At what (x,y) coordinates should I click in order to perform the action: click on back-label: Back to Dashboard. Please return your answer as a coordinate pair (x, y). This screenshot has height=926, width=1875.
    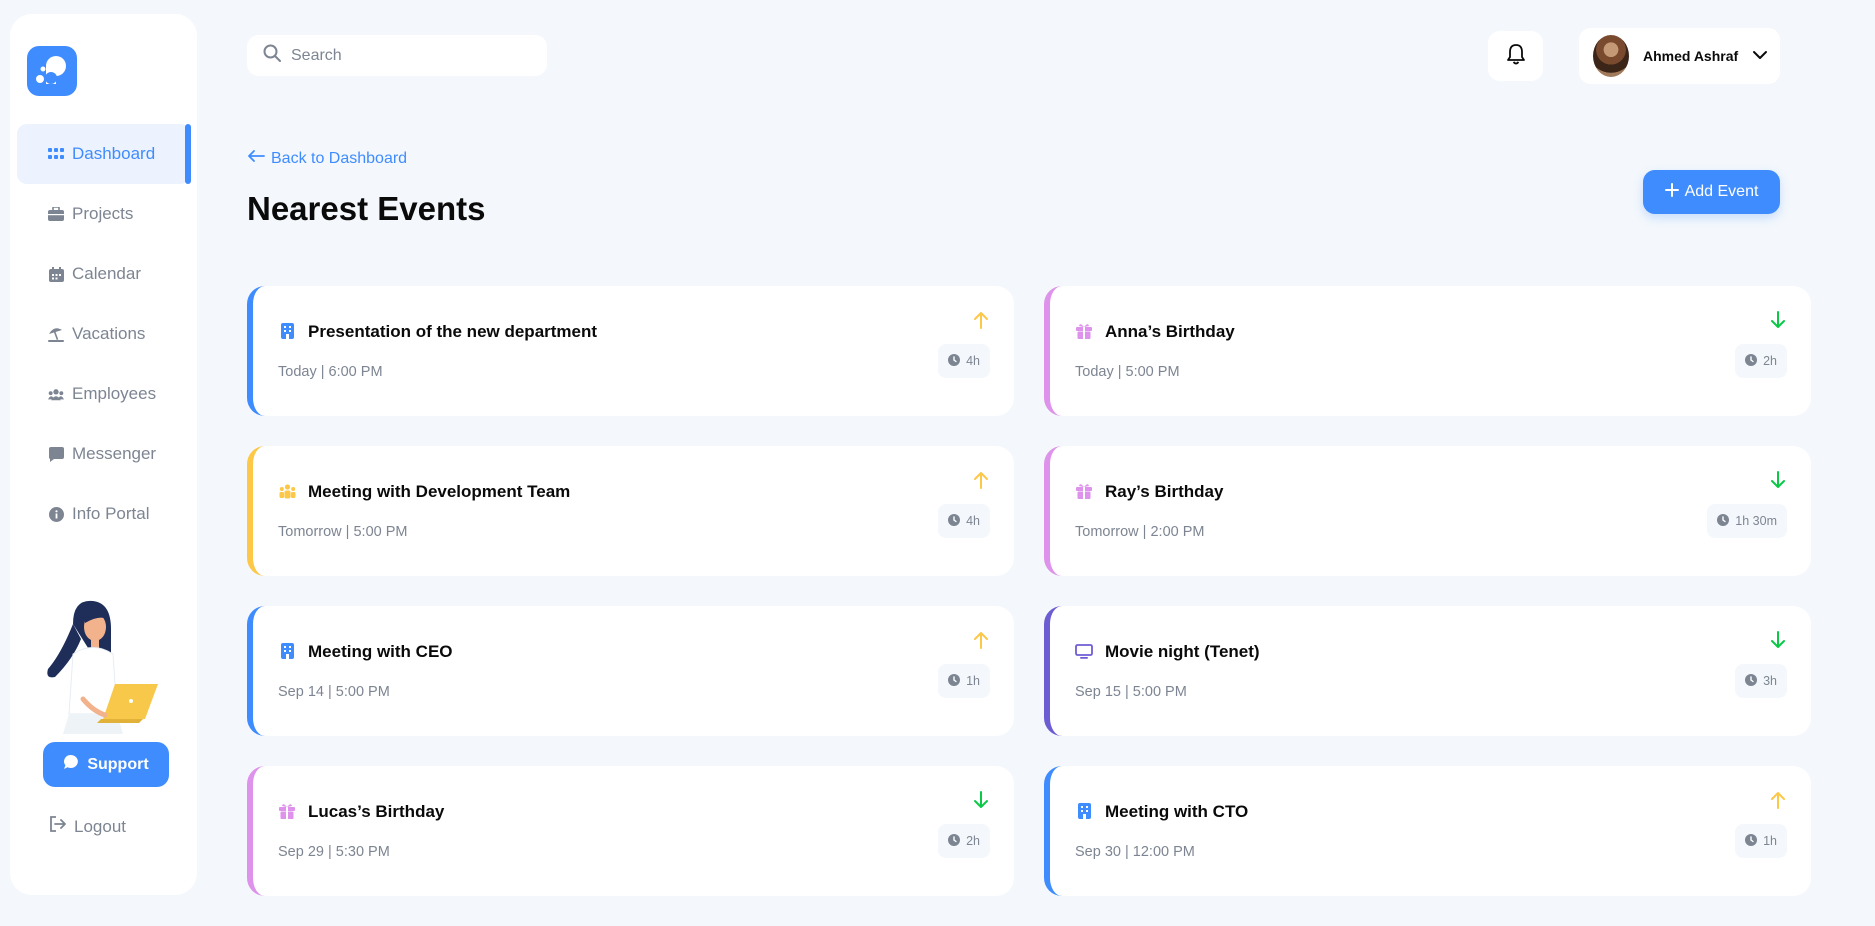
    Looking at the image, I should click on (339, 158).